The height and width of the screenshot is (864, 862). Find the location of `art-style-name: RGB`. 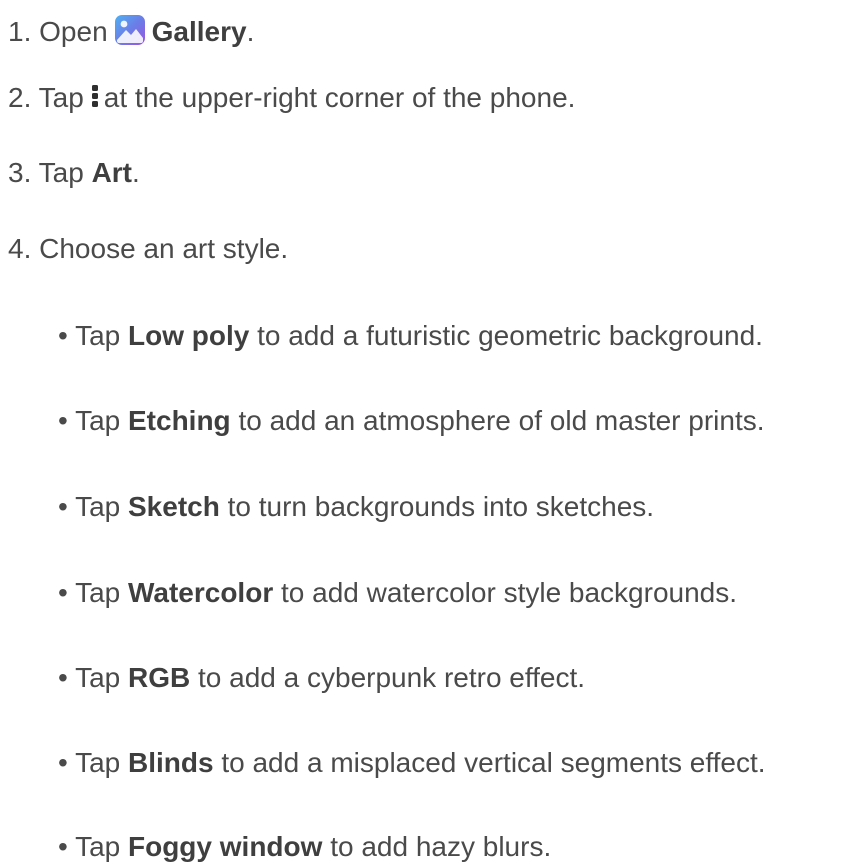

art-style-name: RGB is located at coordinates (159, 677).